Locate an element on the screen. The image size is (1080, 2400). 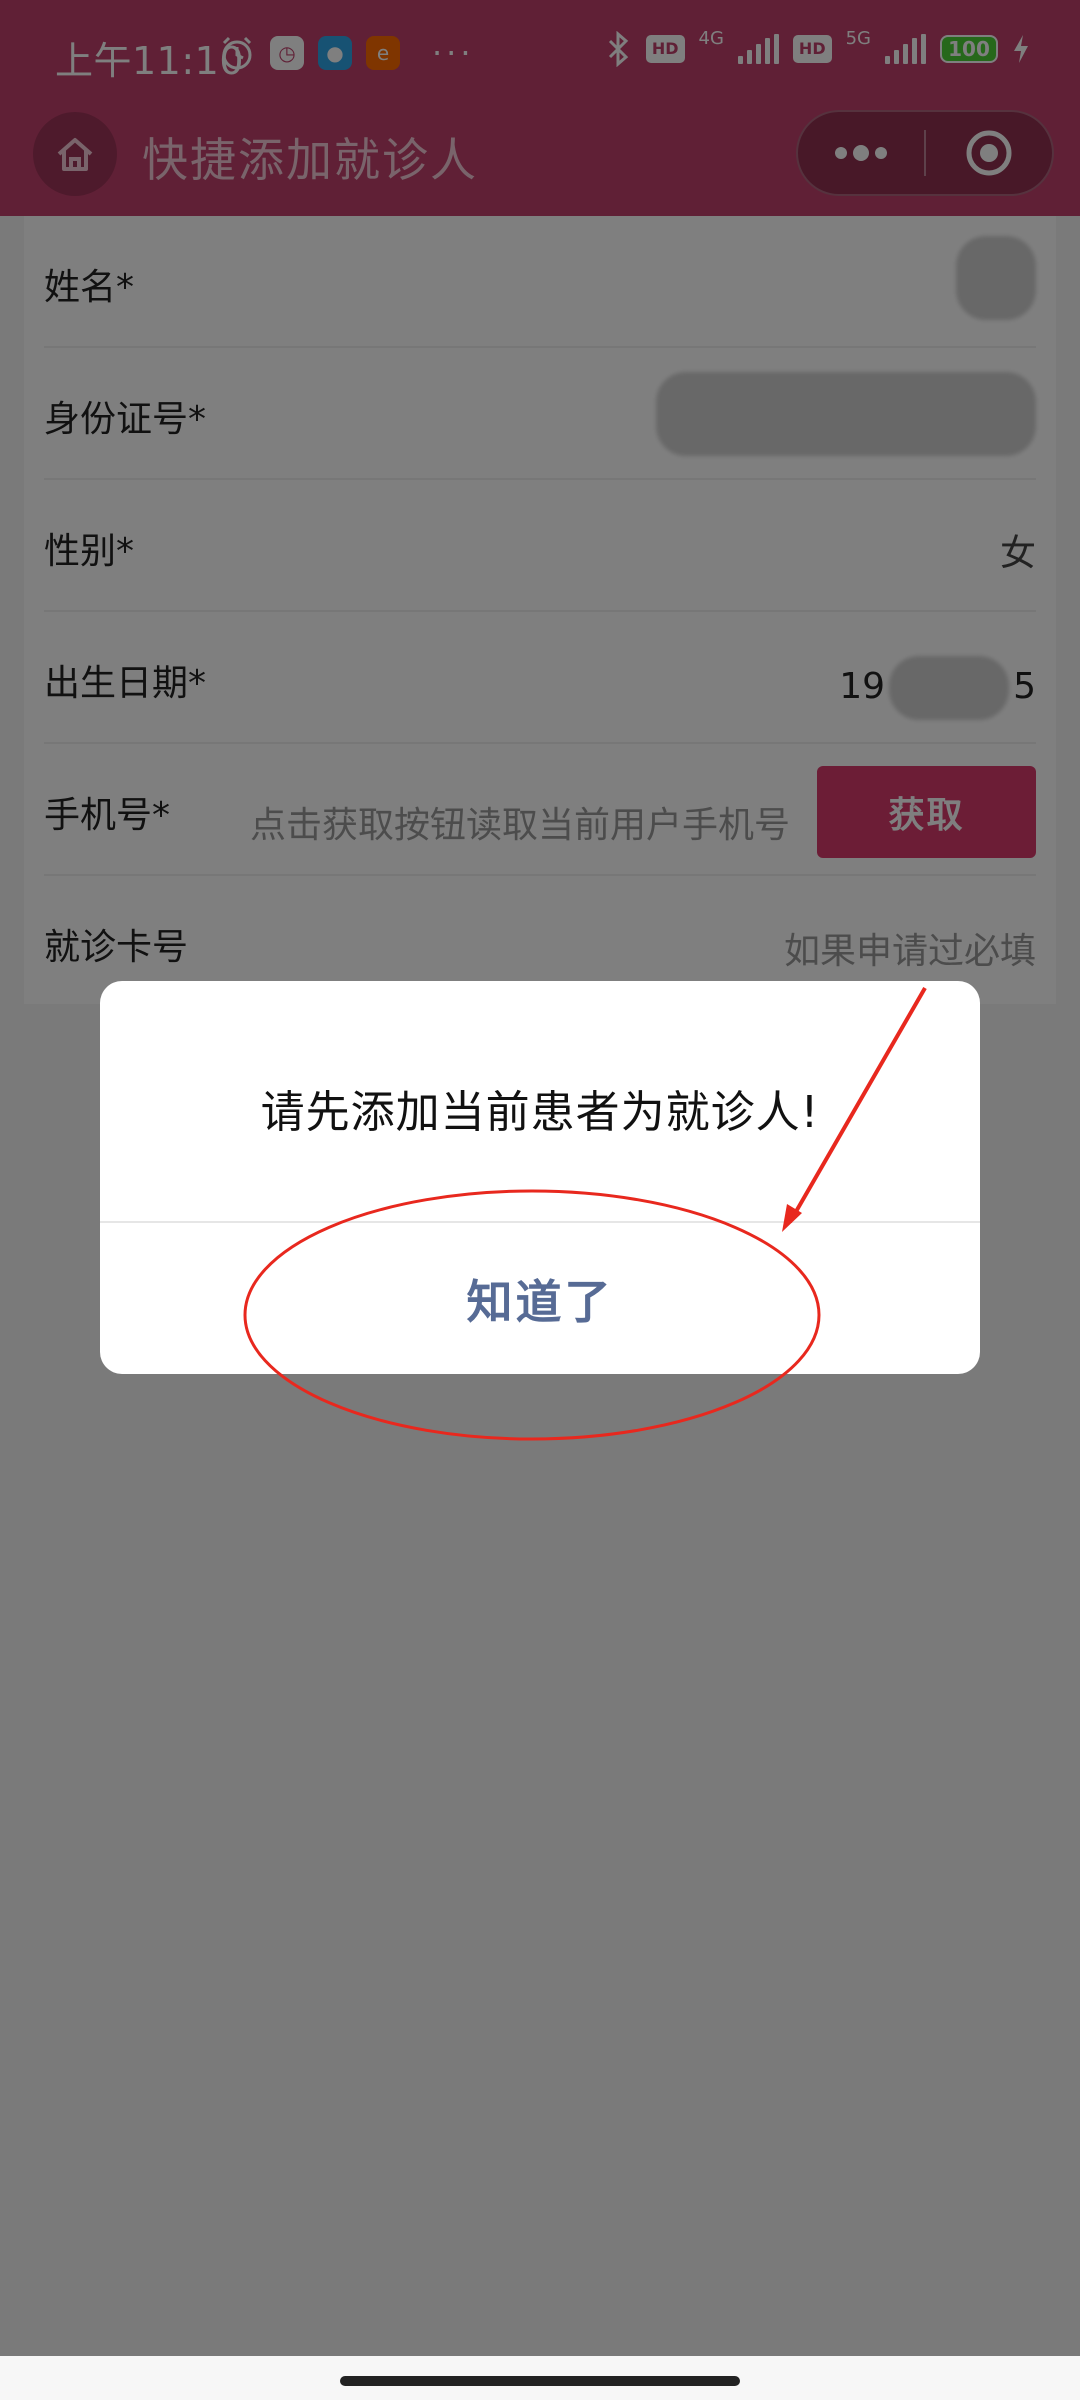
alert-dialog: 请先添加当前患者为就诊人! 知道了 is located at coordinates (540, 1177).